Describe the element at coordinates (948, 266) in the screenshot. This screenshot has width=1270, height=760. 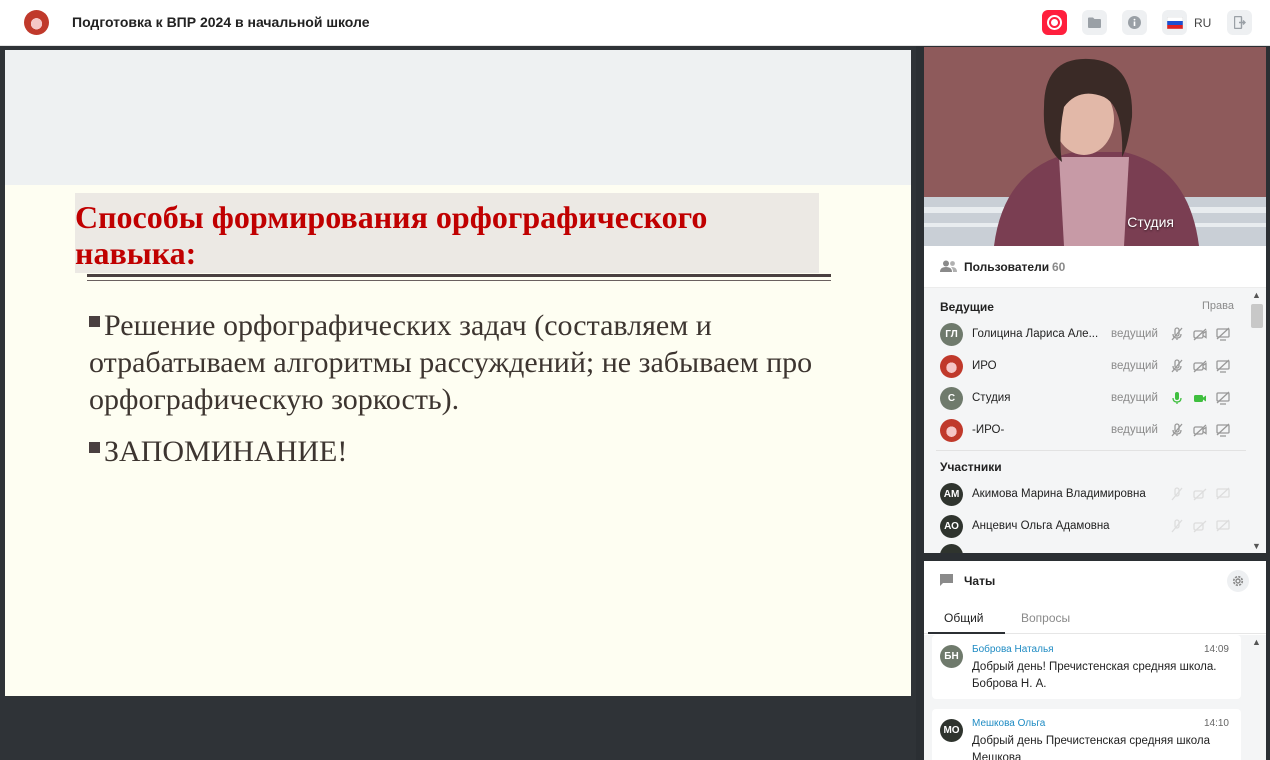
I see `users-icon` at that location.